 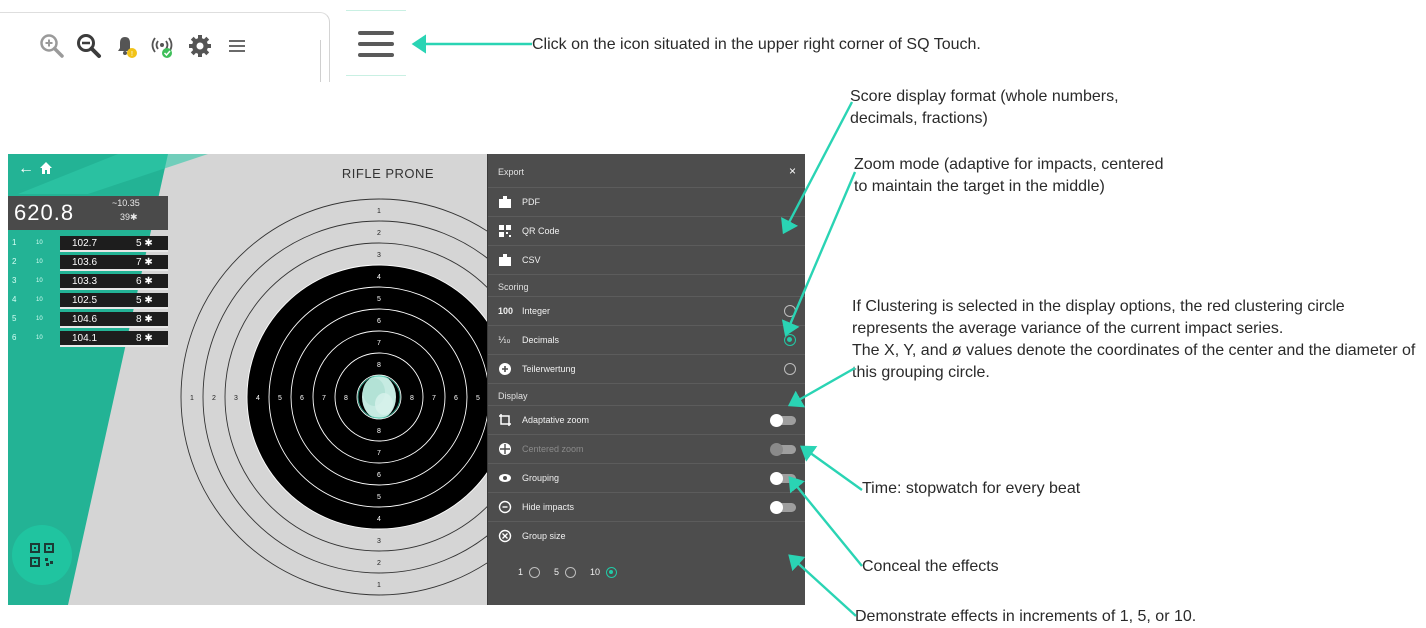 What do you see at coordinates (646, 311) in the screenshot?
I see `scoring-integer-item: 100 Integer` at bounding box center [646, 311].